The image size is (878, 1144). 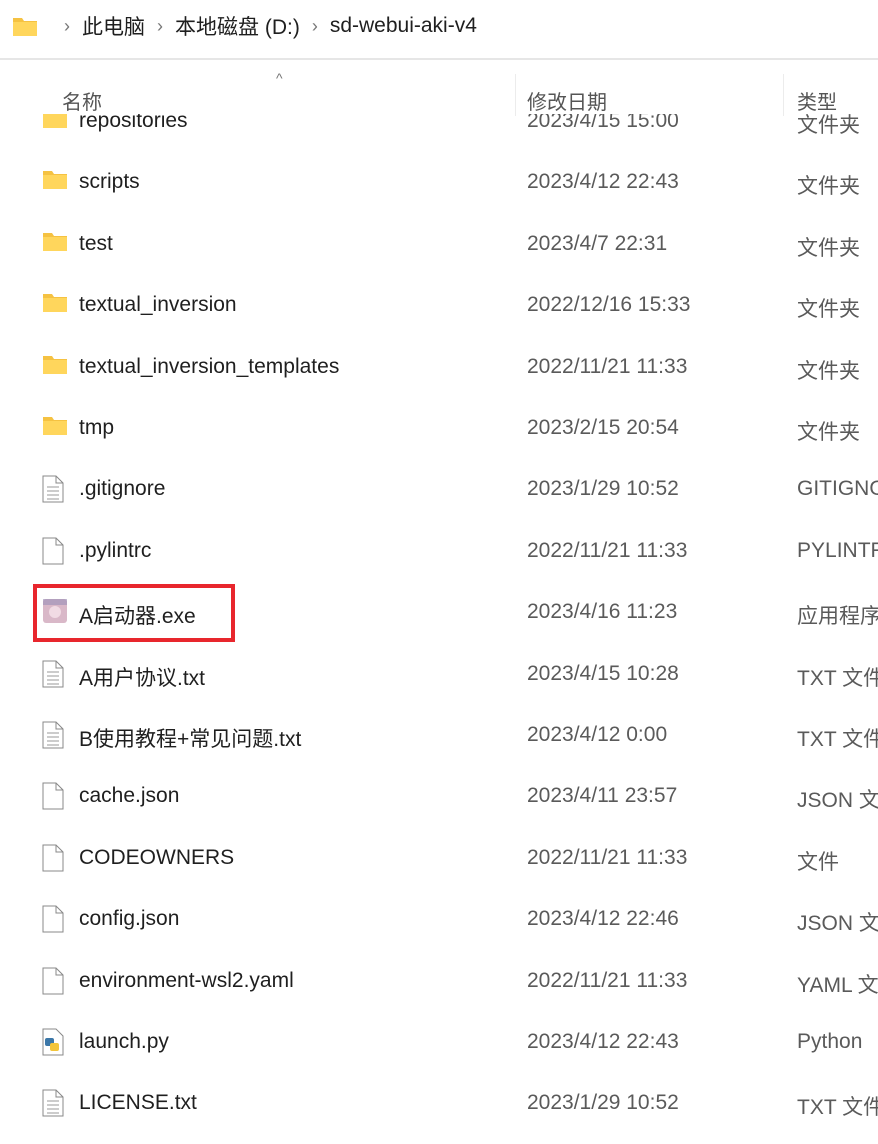 I want to click on file-row: cache.json 2023/4/11 23:57 JSON 文, so click(x=439, y=796).